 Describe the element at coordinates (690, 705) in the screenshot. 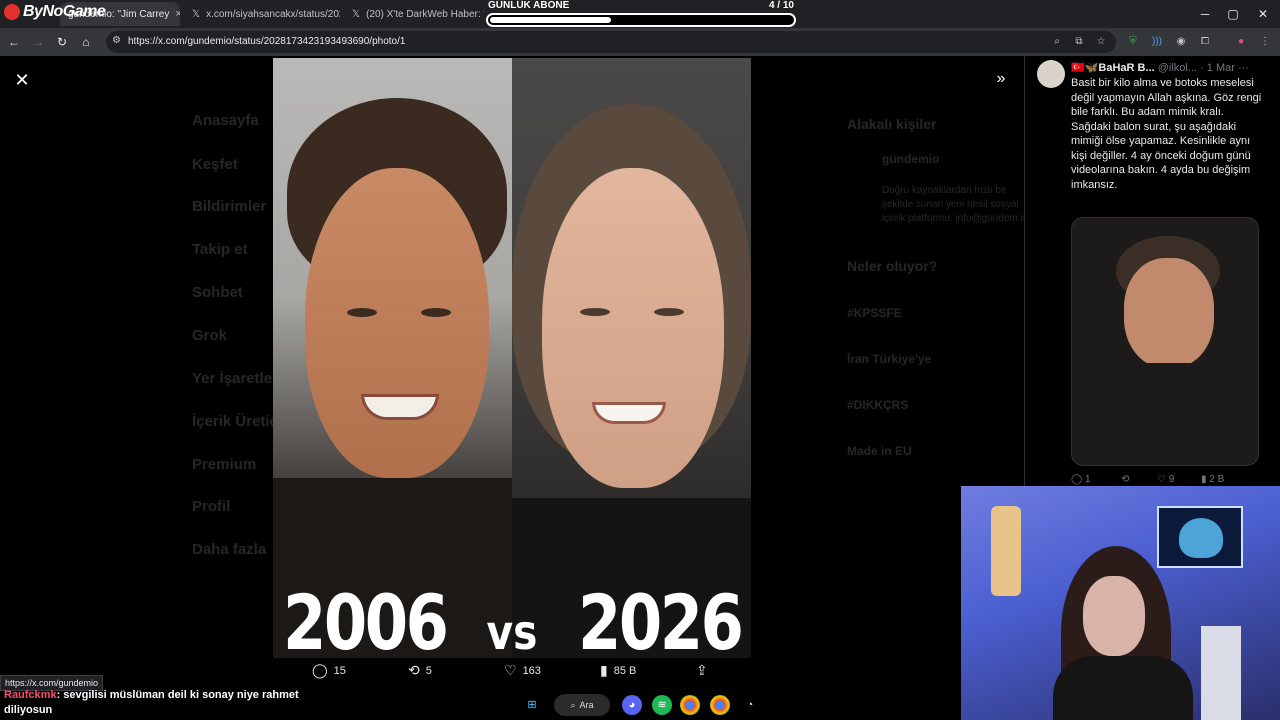

I see `chrome-icon` at that location.